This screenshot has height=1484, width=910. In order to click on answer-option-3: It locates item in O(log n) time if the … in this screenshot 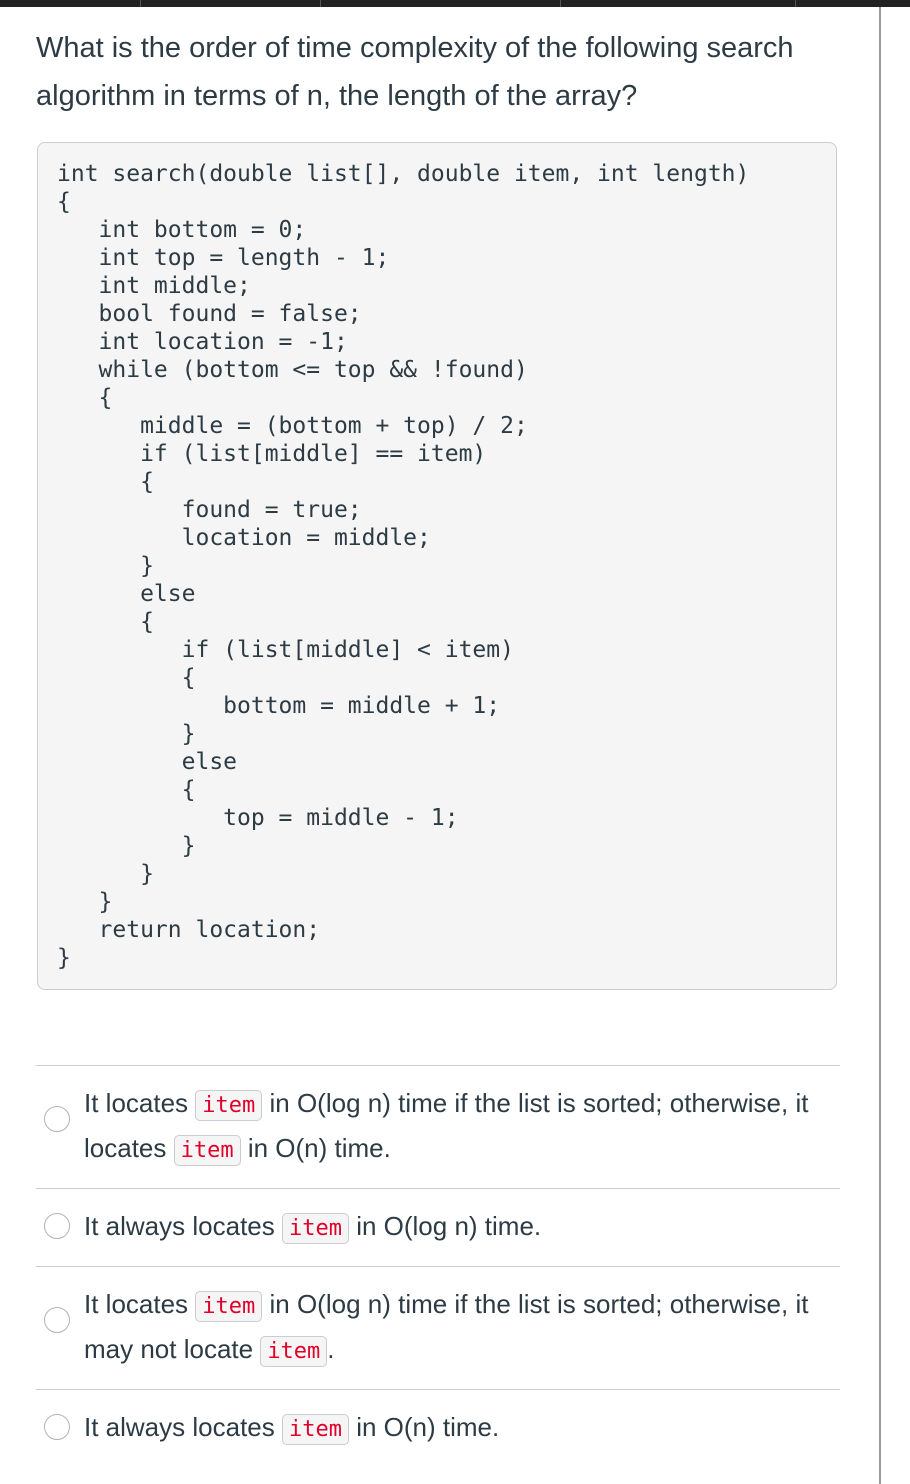, I will do `click(438, 1327)`.